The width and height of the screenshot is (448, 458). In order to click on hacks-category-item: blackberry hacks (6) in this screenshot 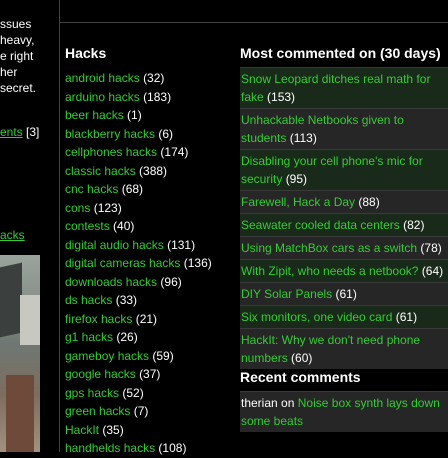, I will do `click(150, 134)`.